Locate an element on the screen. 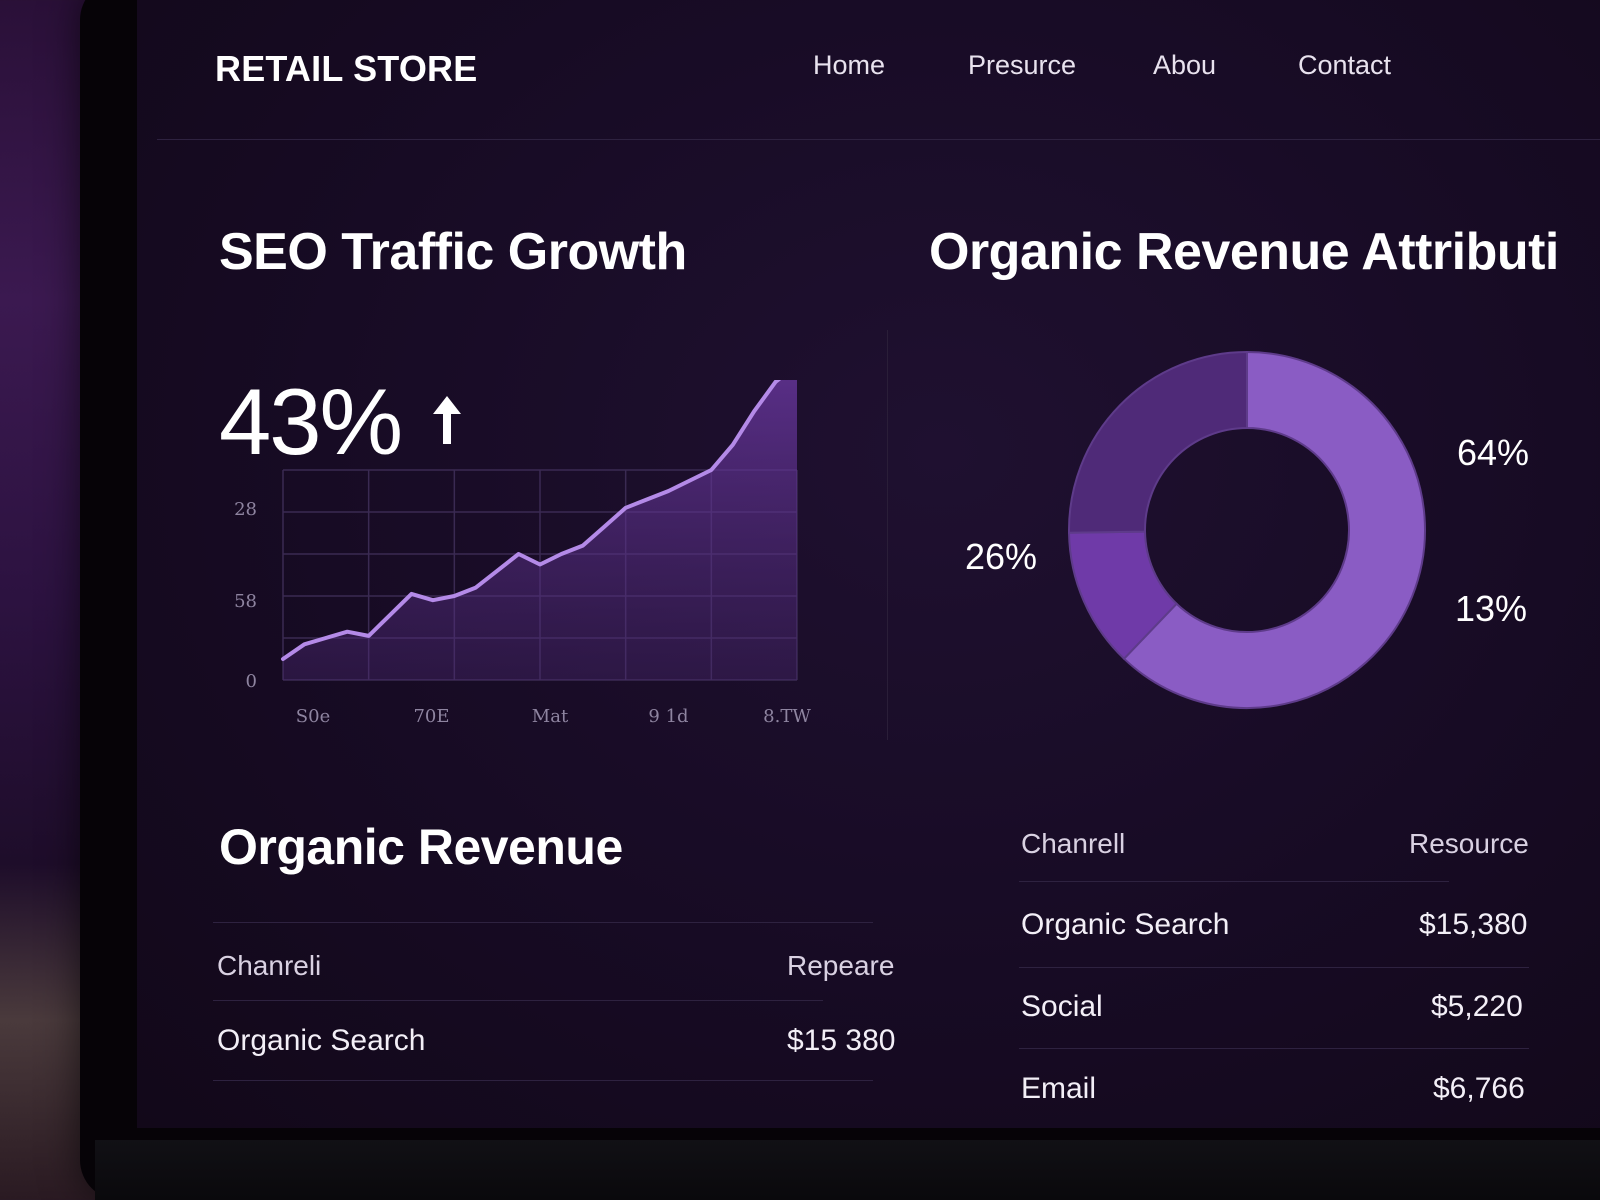 The image size is (1600, 1200). nav-contact: Contact is located at coordinates (1344, 65).